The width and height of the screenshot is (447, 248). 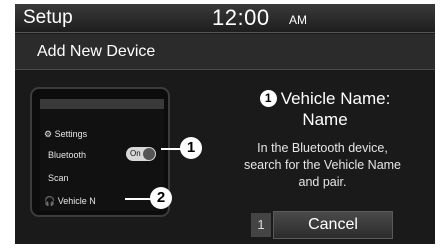 I want to click on phone-status-bar, so click(x=102, y=104).